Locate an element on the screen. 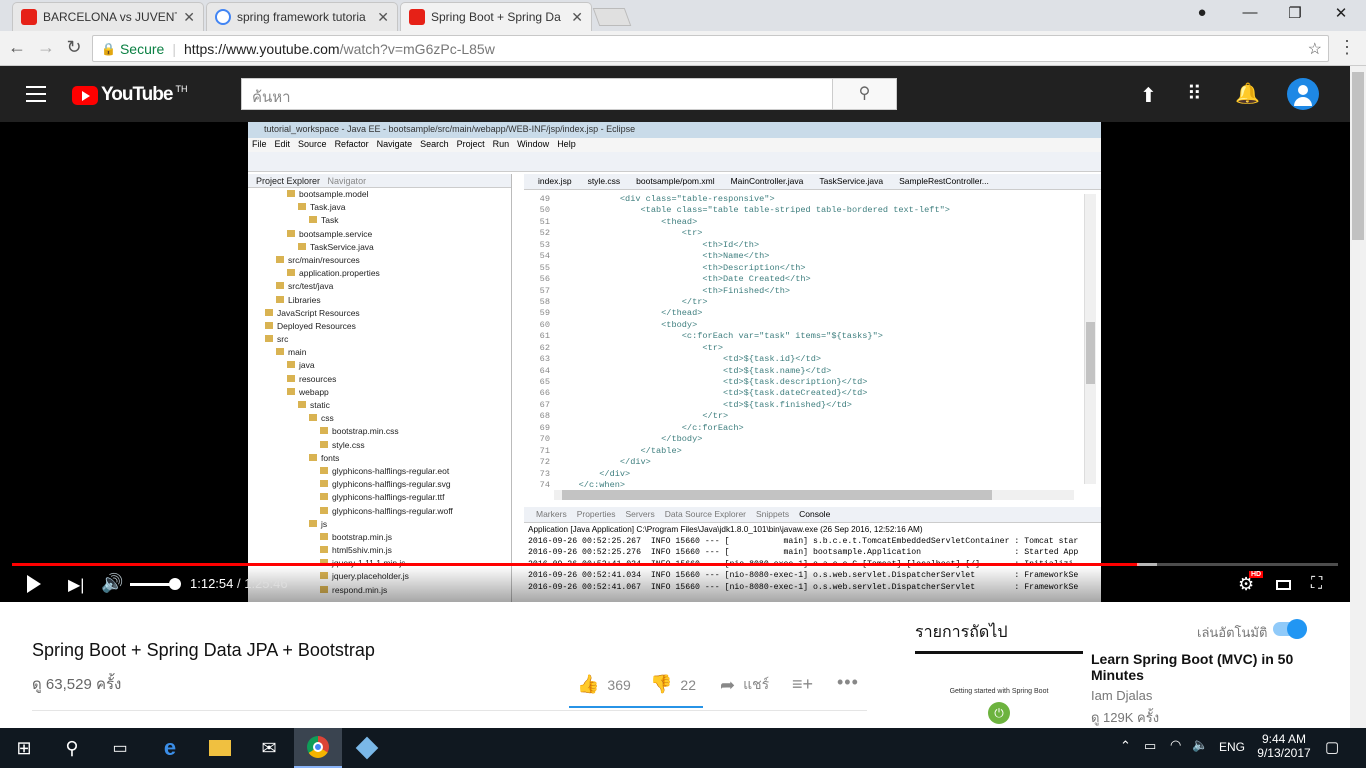 This screenshot has width=1366, height=768. windows-start-icon: ⊞ is located at coordinates (24, 748).